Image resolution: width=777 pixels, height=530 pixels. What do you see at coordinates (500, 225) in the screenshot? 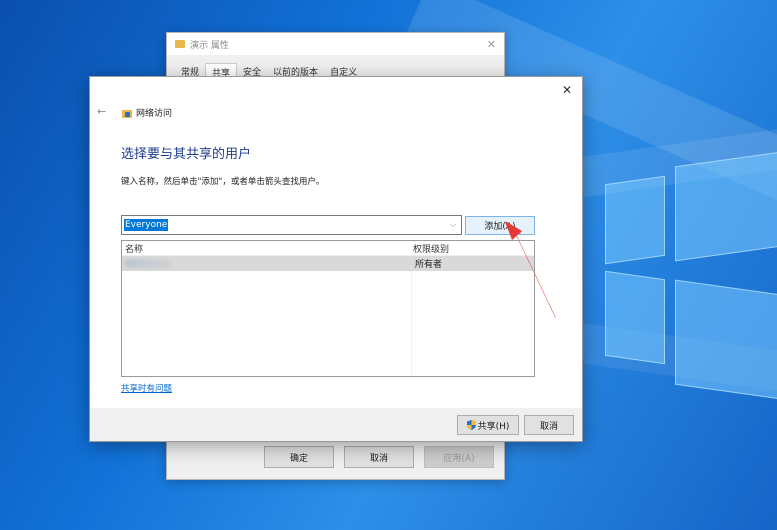
I see `add-button: 添加(A)` at bounding box center [500, 225].